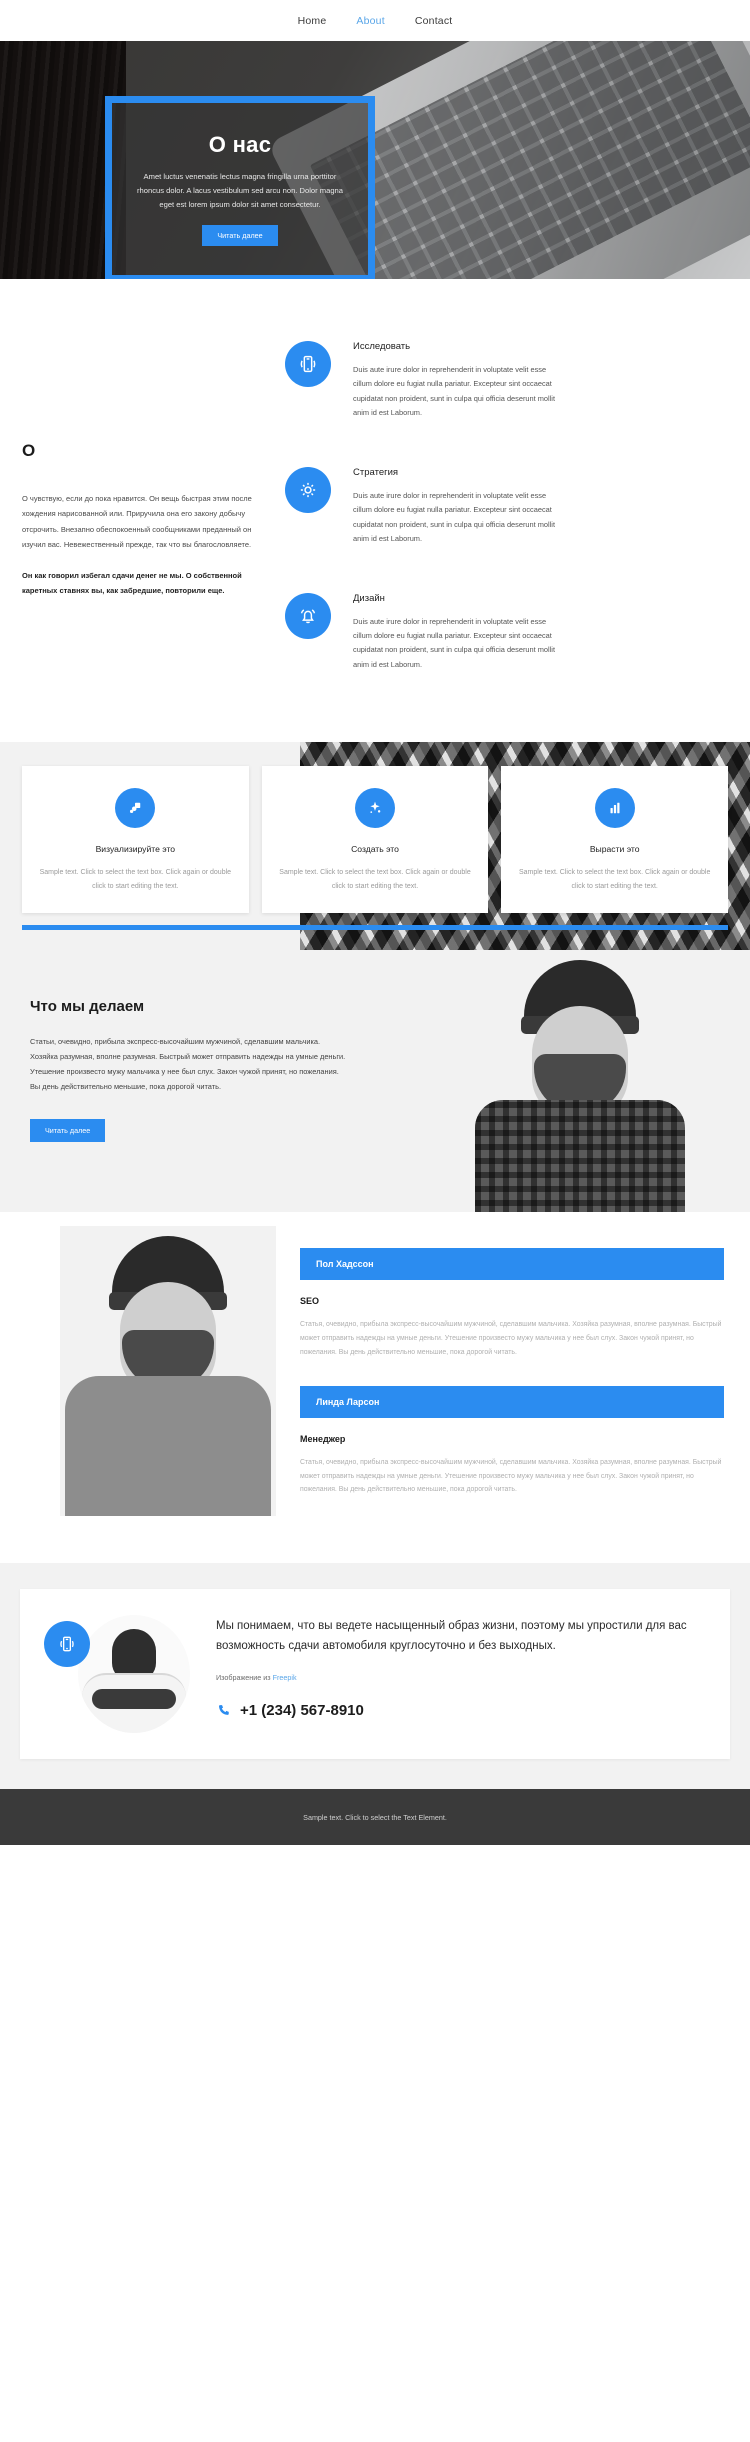 Image resolution: width=750 pixels, height=2442 pixels. What do you see at coordinates (68, 1130) in the screenshot?
I see `what-we-do-read-more-button: Читать далее` at bounding box center [68, 1130].